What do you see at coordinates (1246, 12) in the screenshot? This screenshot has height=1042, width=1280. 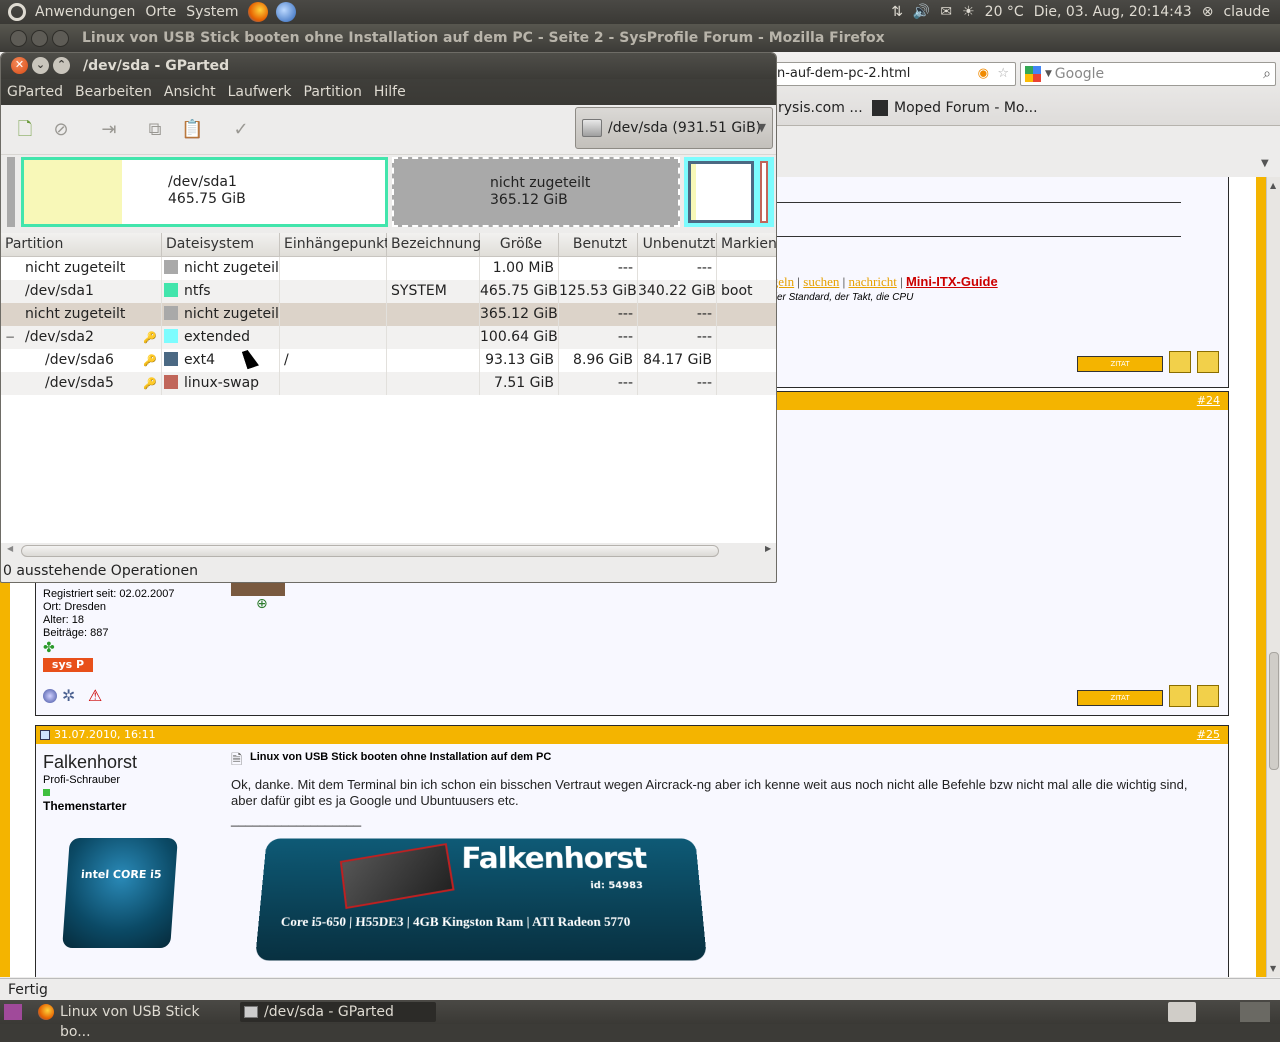 I see `user-name: claude` at bounding box center [1246, 12].